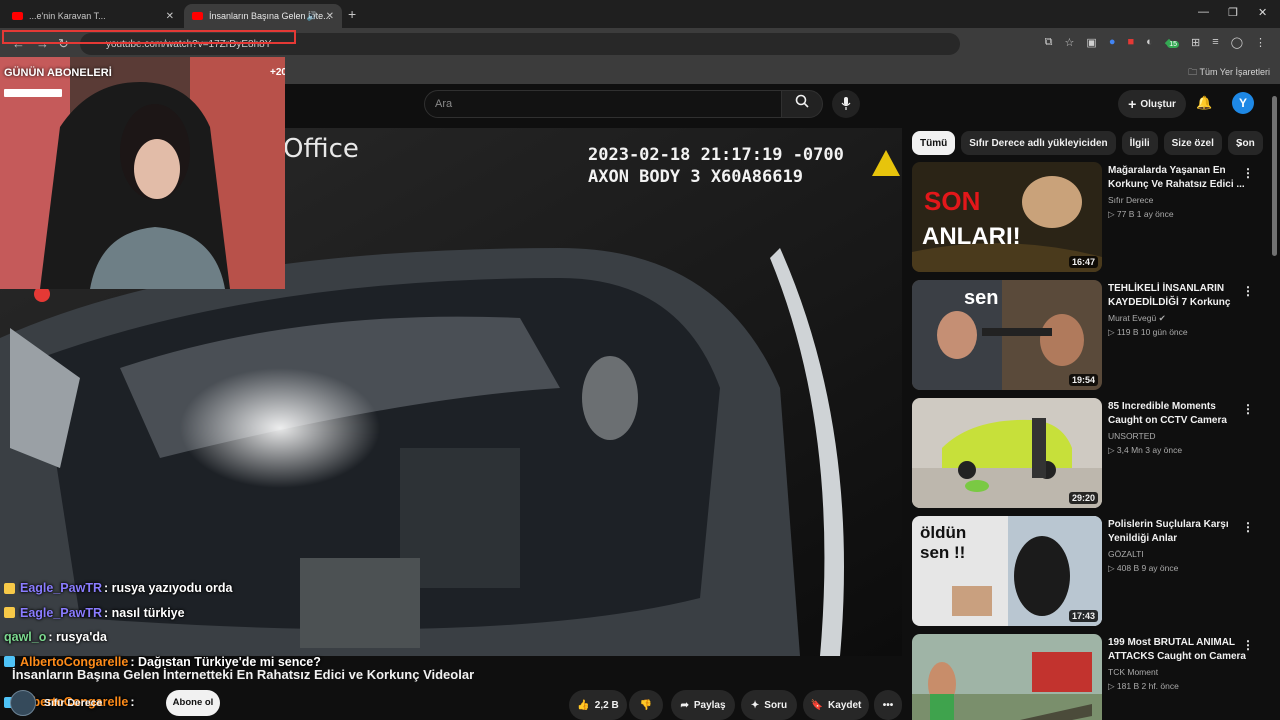  I want to click on create-button: + Oluştur, so click(1152, 104).